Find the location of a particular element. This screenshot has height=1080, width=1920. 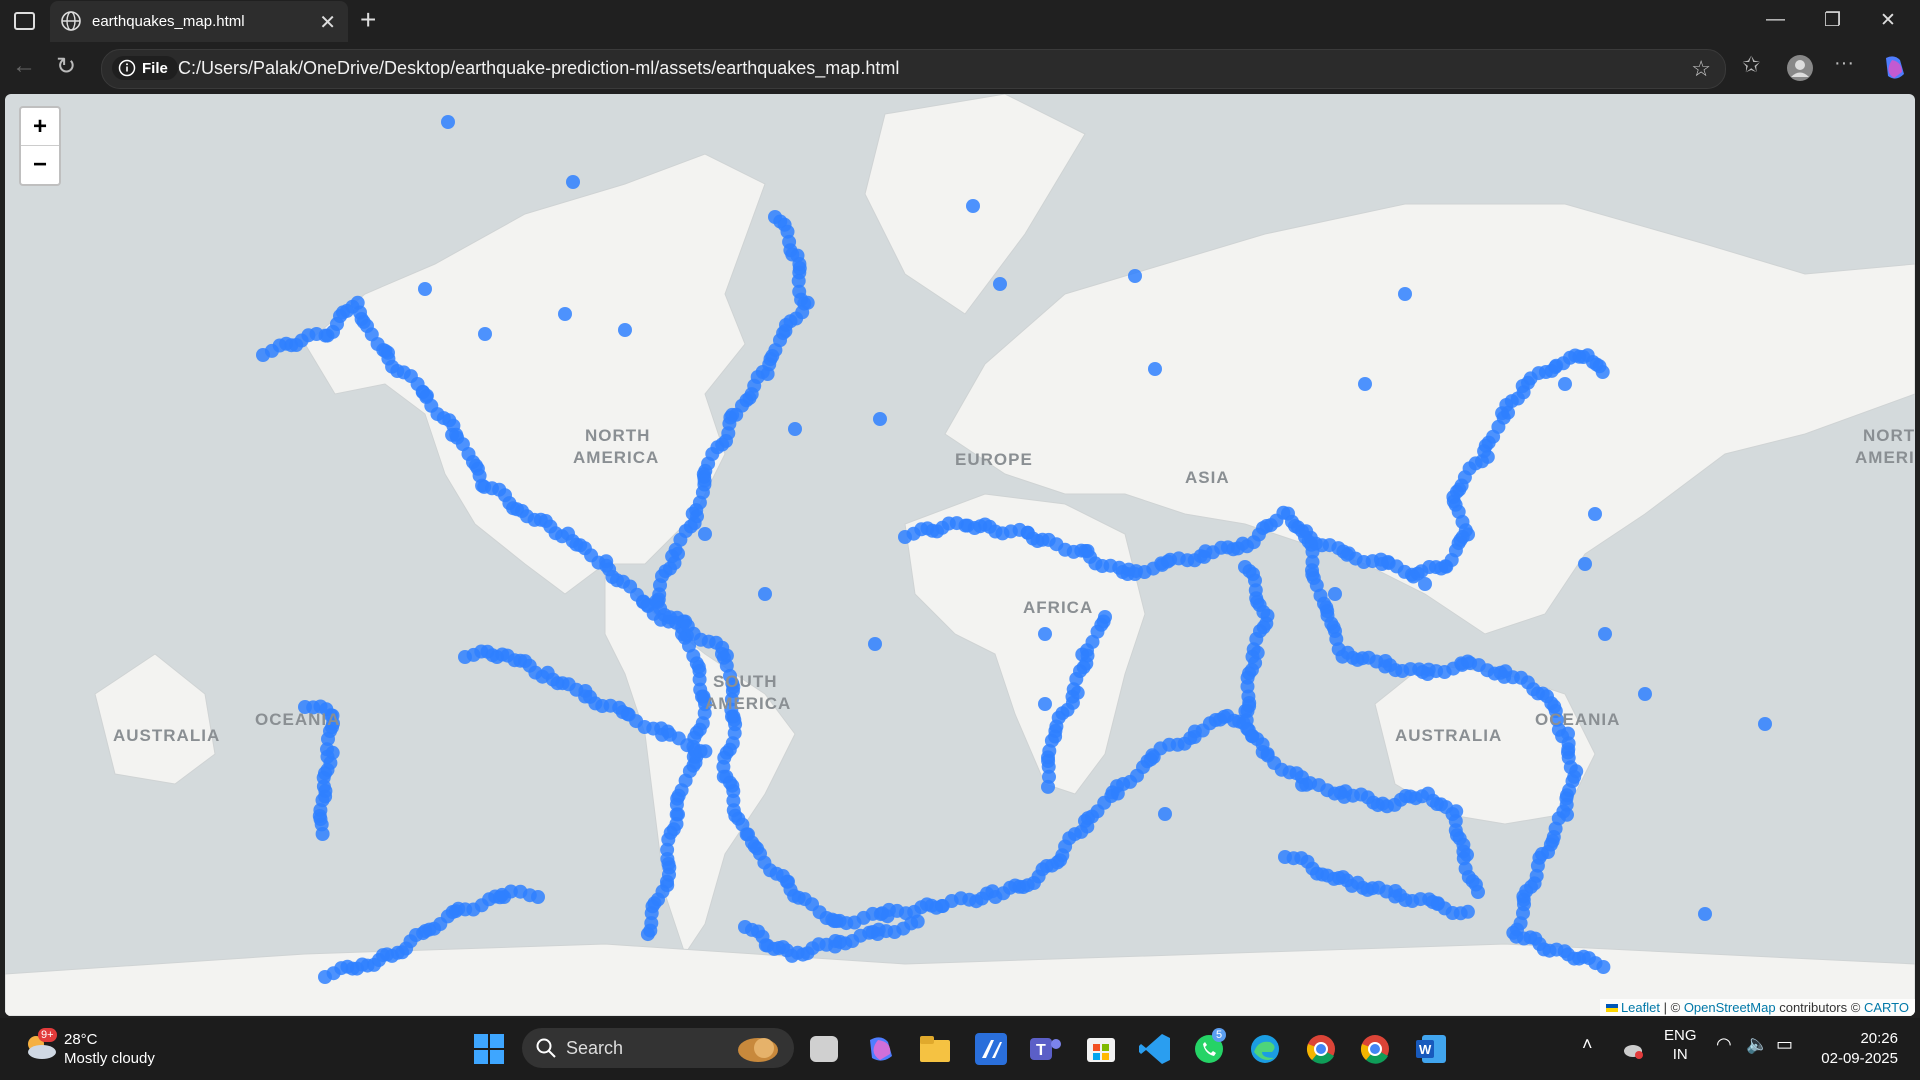

app-icon-blue is located at coordinates (991, 1049).